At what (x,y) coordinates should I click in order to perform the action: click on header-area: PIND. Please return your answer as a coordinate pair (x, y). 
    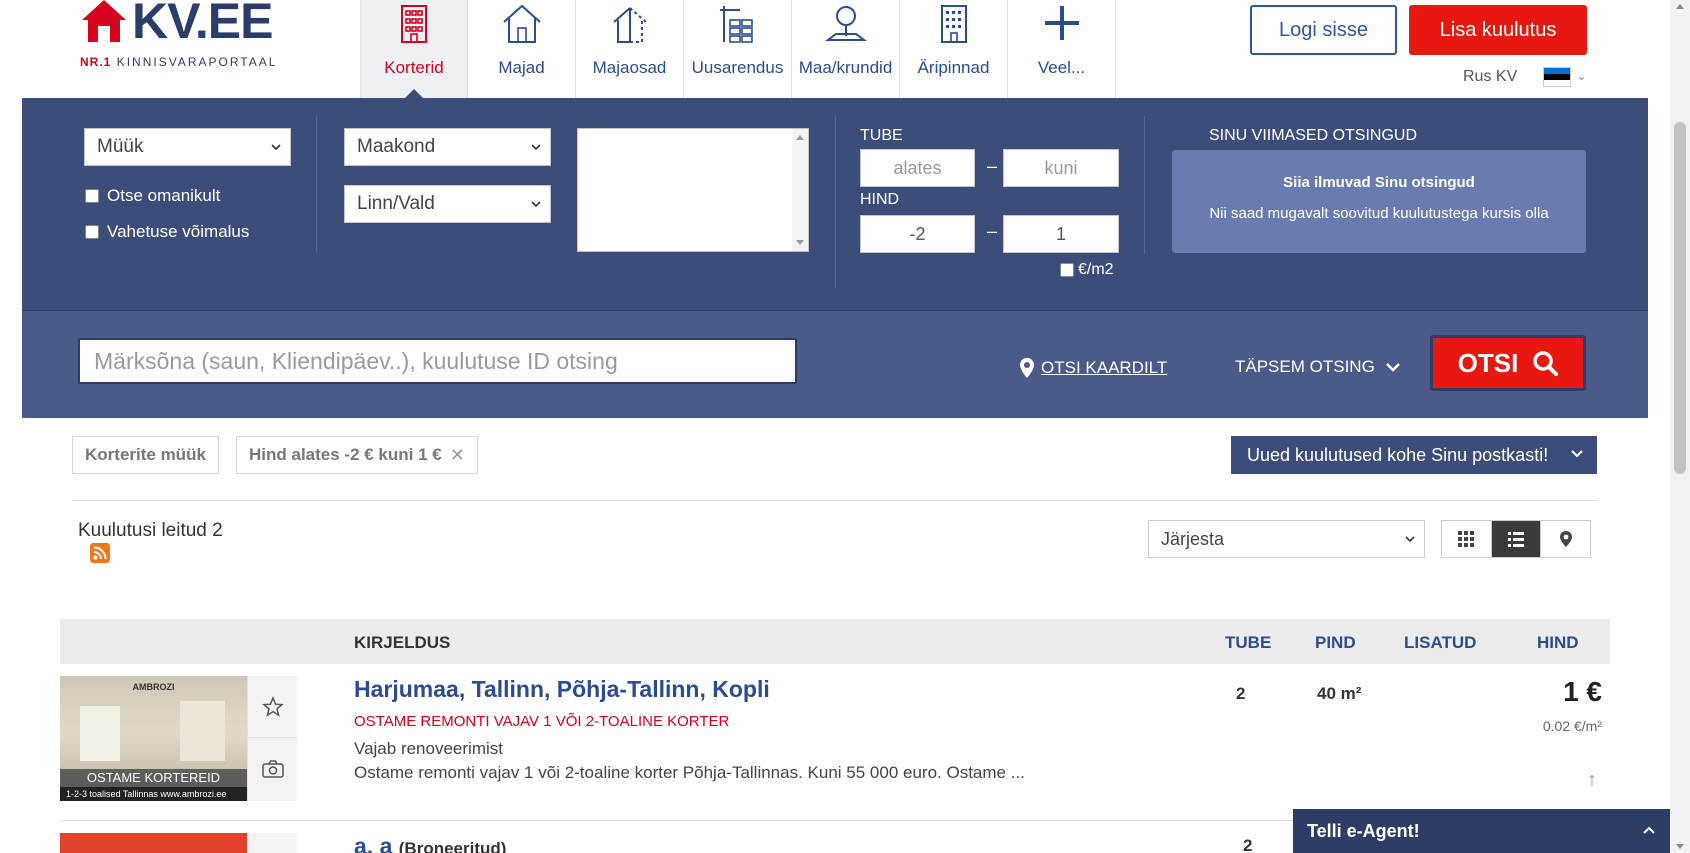
    Looking at the image, I should click on (1335, 643).